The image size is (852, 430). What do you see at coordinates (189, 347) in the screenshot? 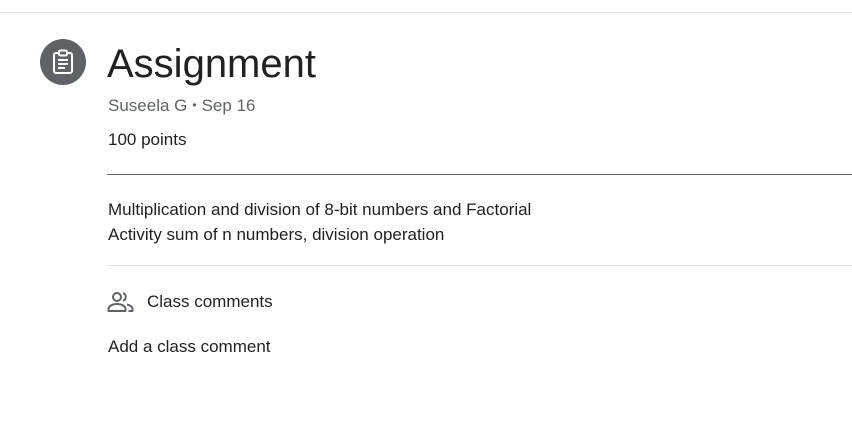
I see `add-class-comment-button: Add a class comment` at bounding box center [189, 347].